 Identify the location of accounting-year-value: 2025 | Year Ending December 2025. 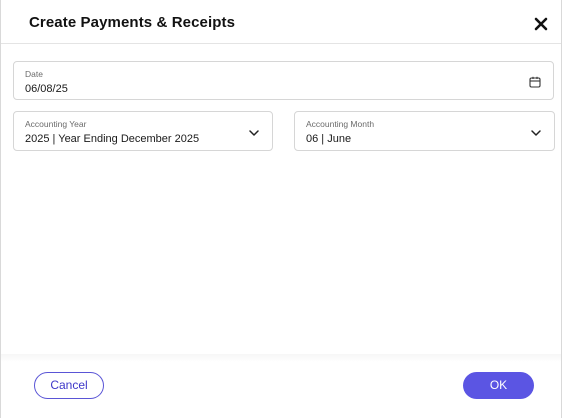
(112, 139).